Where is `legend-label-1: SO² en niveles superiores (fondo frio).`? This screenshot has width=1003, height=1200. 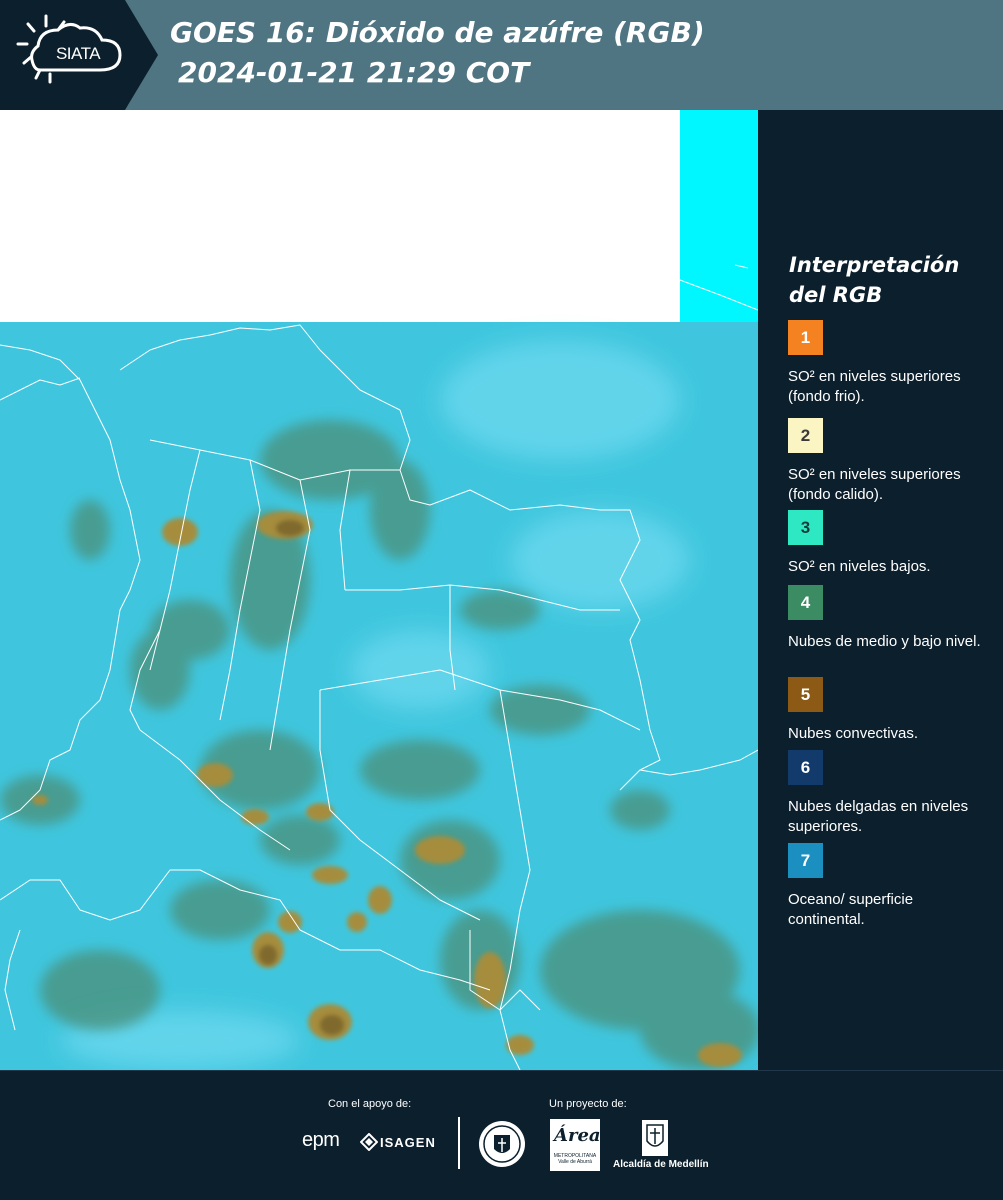
legend-label-1: SO² en niveles superiores (fondo frio). is located at coordinates (874, 386).